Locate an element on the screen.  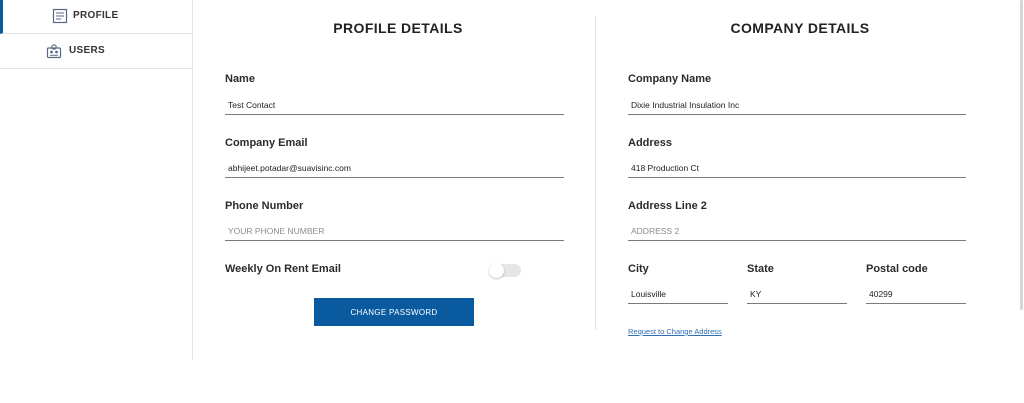
city-label: City is located at coordinates (638, 269).